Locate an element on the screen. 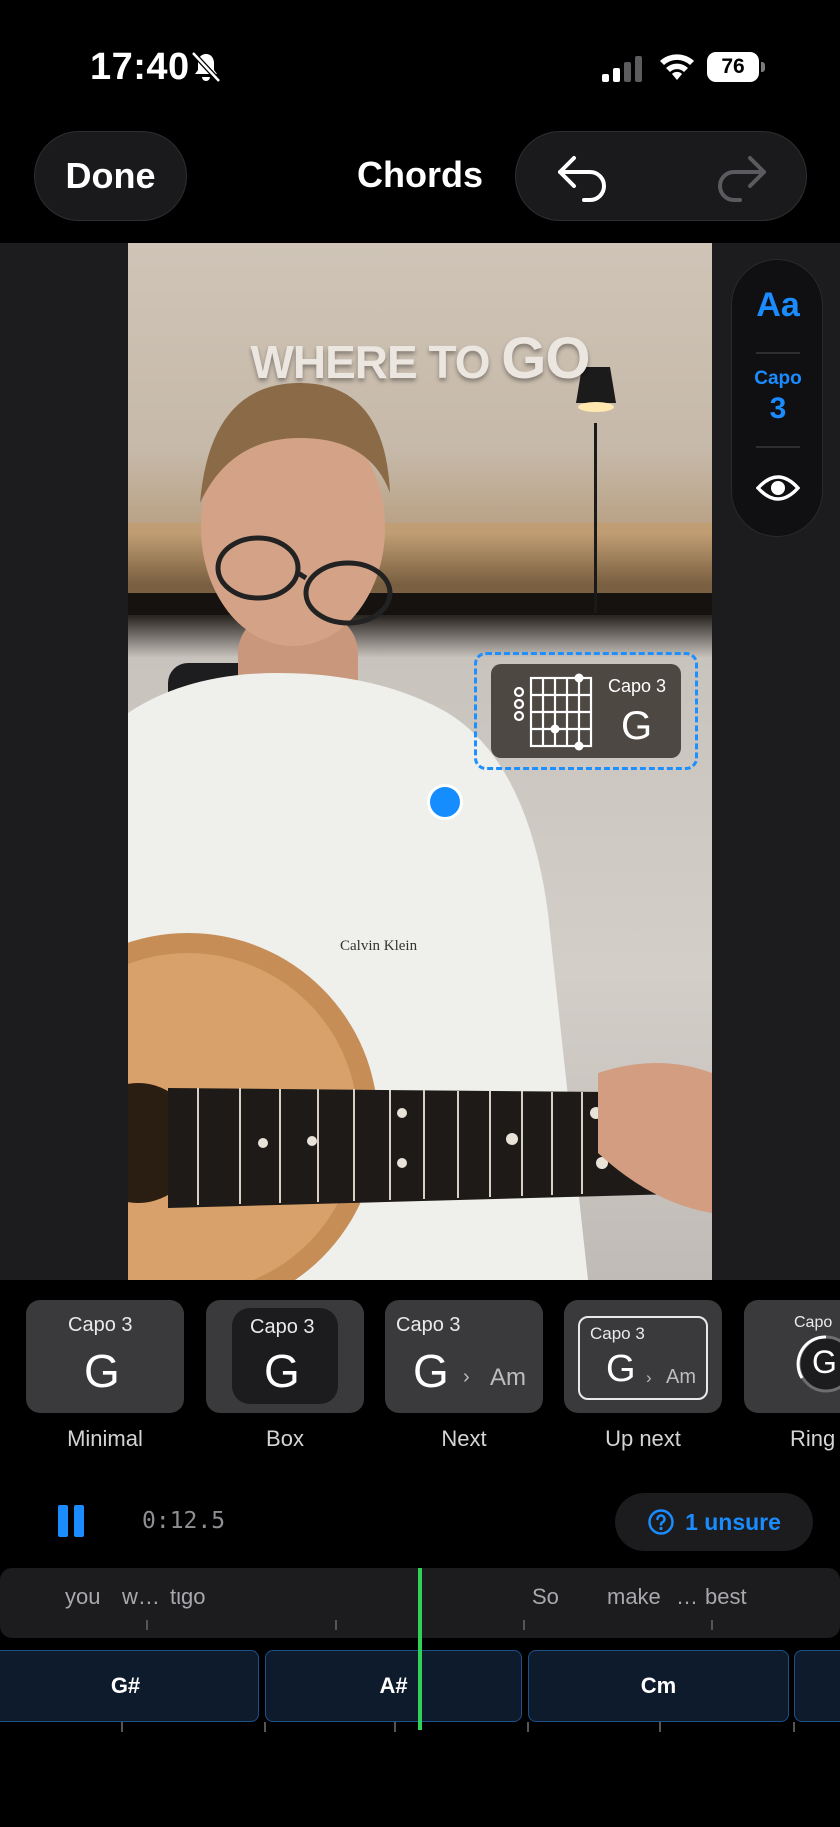 This screenshot has width=840, height=1827. wifi-icon is located at coordinates (677, 67).